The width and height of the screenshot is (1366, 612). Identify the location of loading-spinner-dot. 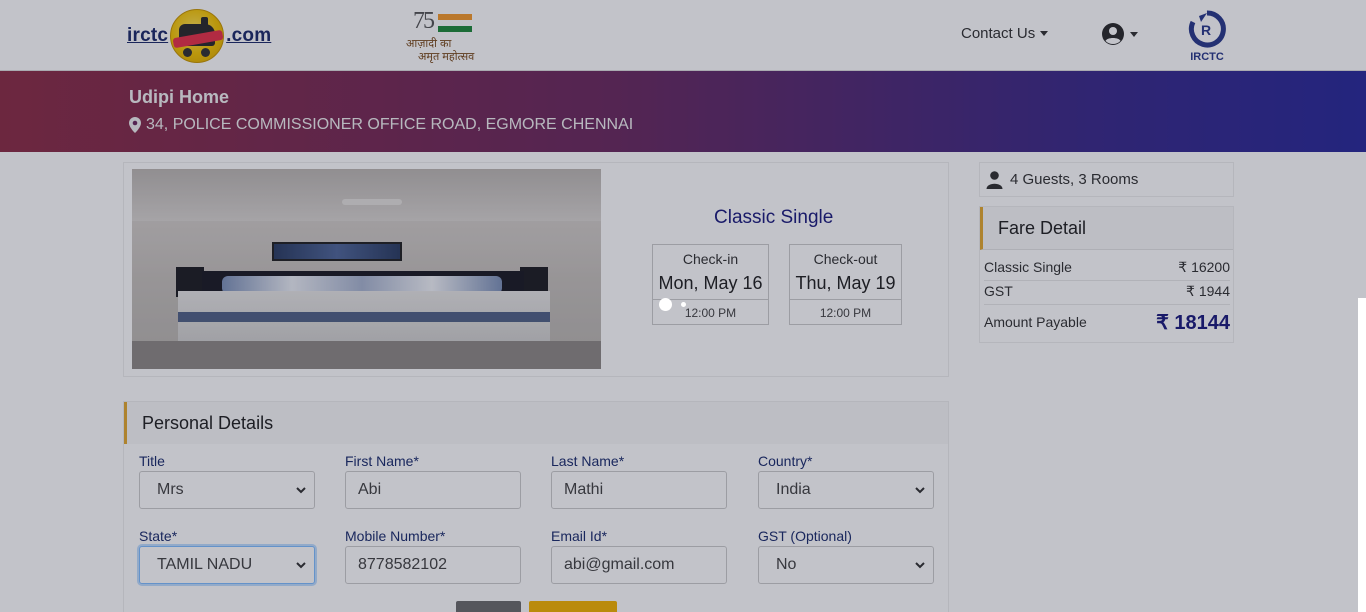
(665, 304).